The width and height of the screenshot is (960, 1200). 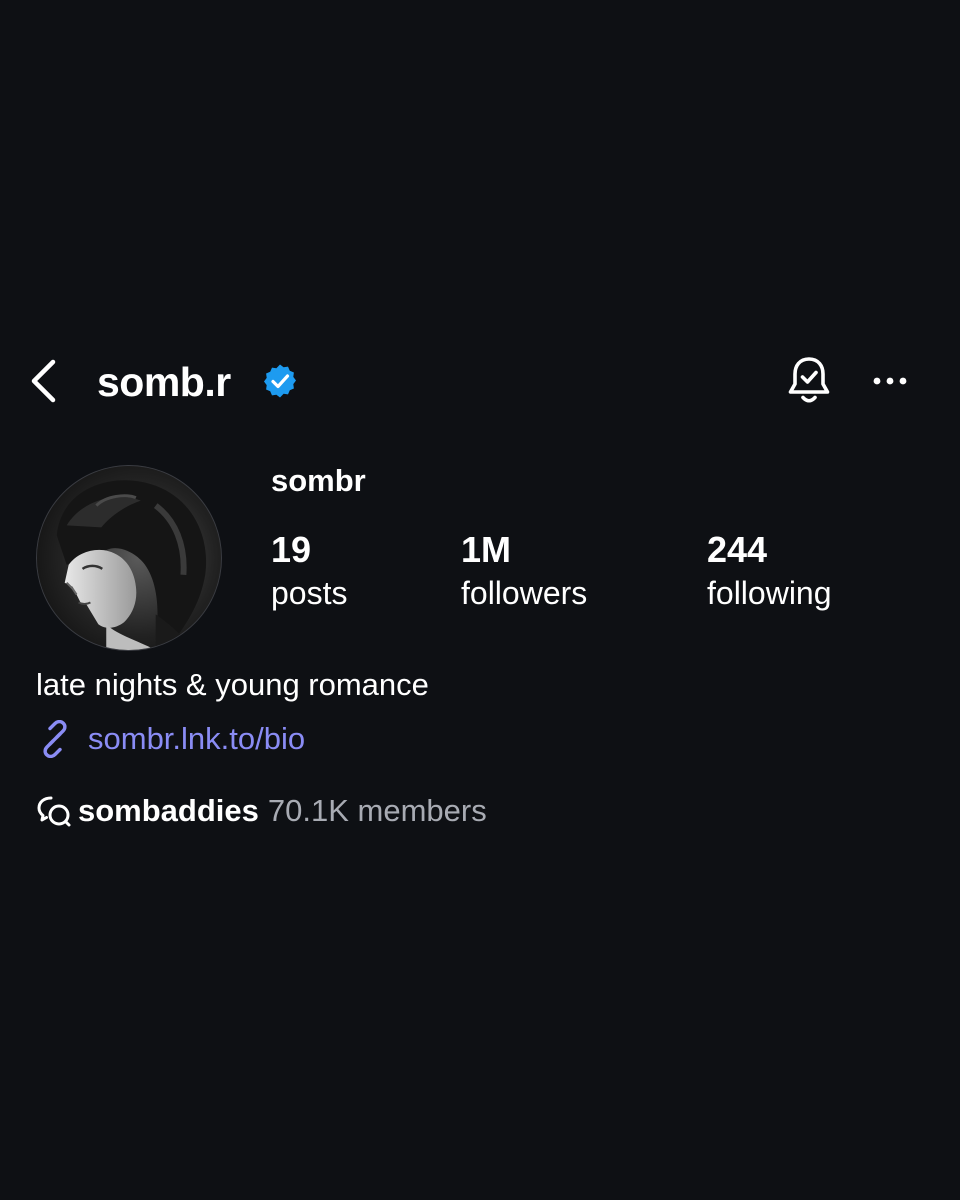 I want to click on profile-photo, so click(x=129, y=558).